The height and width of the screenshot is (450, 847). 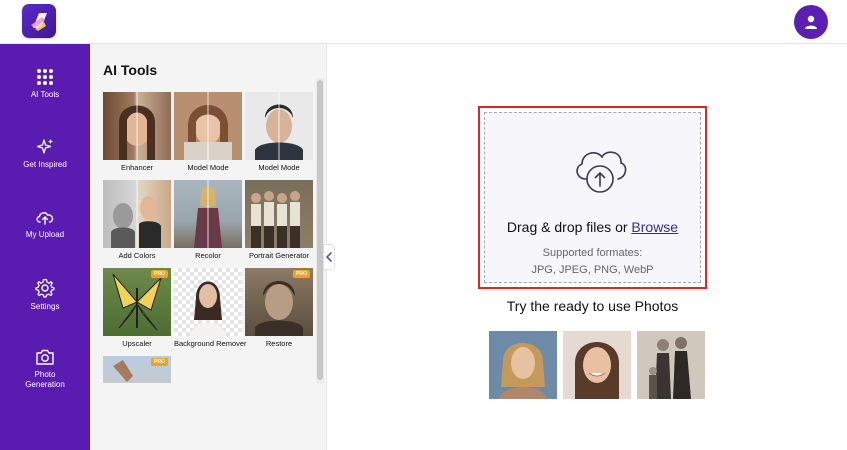 What do you see at coordinates (279, 255) in the screenshot?
I see `tool-label: Portrait Generator` at bounding box center [279, 255].